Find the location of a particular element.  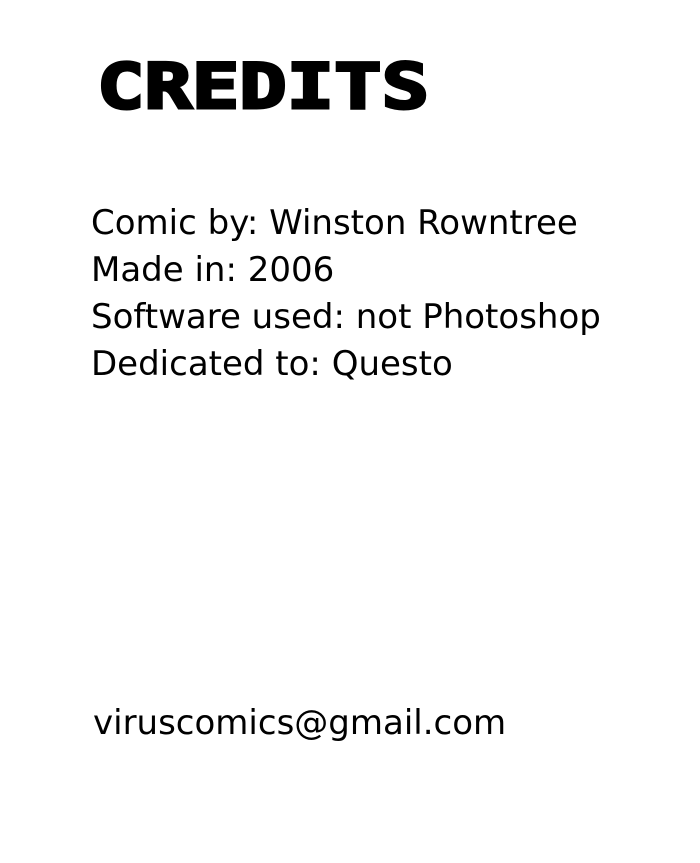

page-title: CREDITS is located at coordinates (263, 87).